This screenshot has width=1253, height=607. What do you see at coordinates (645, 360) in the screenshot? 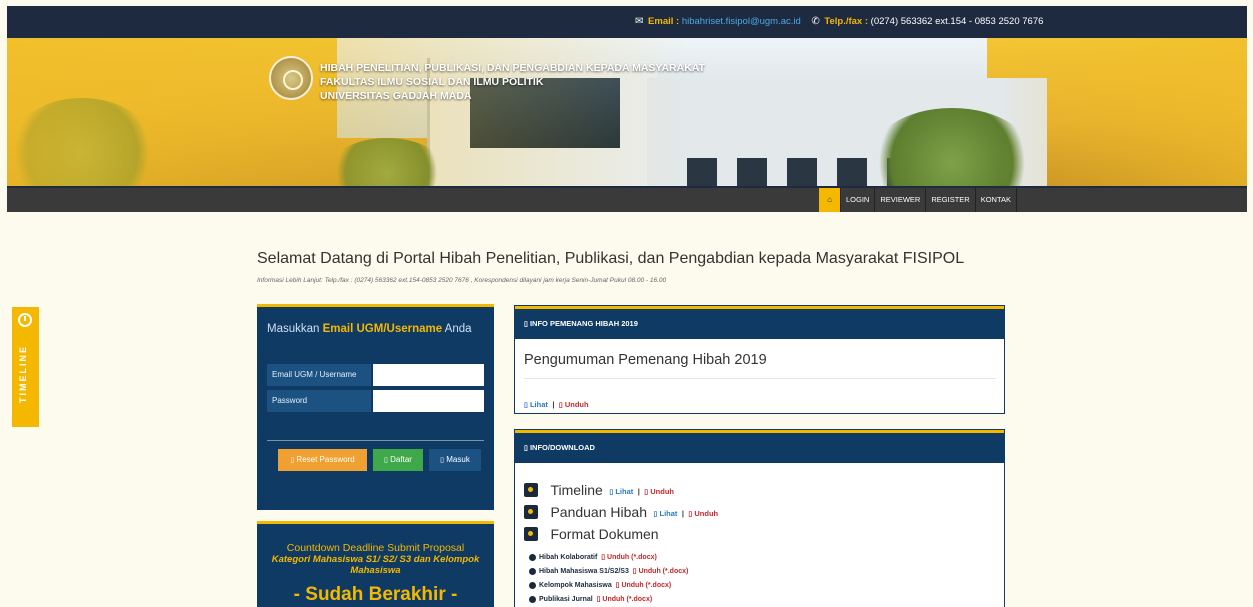
I see `winner-title: Pengumuman Pemenang Hibah 2019` at bounding box center [645, 360].